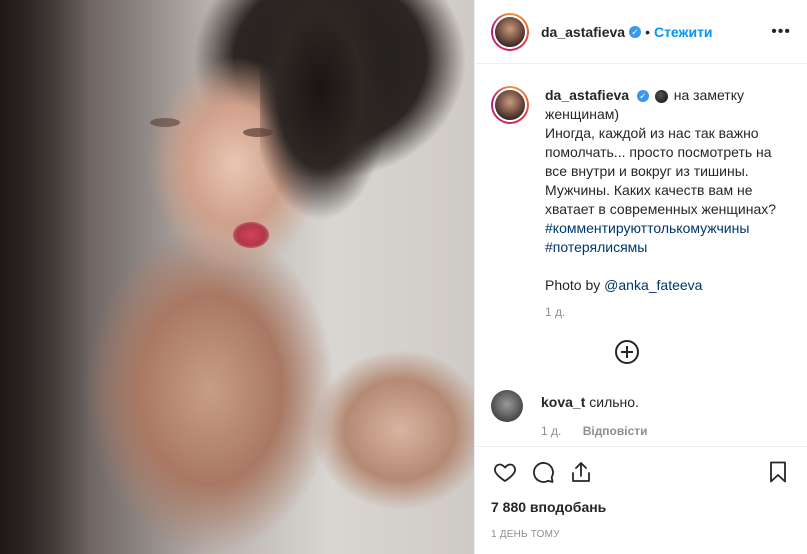 The height and width of the screenshot is (554, 807). I want to click on comment-item: kova_t сильно. 1 д. Відповісти, so click(569, 414).